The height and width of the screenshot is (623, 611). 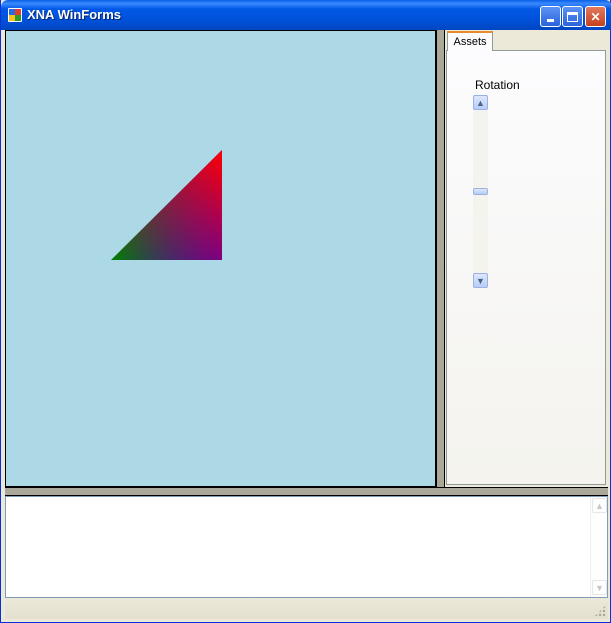 I want to click on scroll-down-button: ▼, so click(x=480, y=280).